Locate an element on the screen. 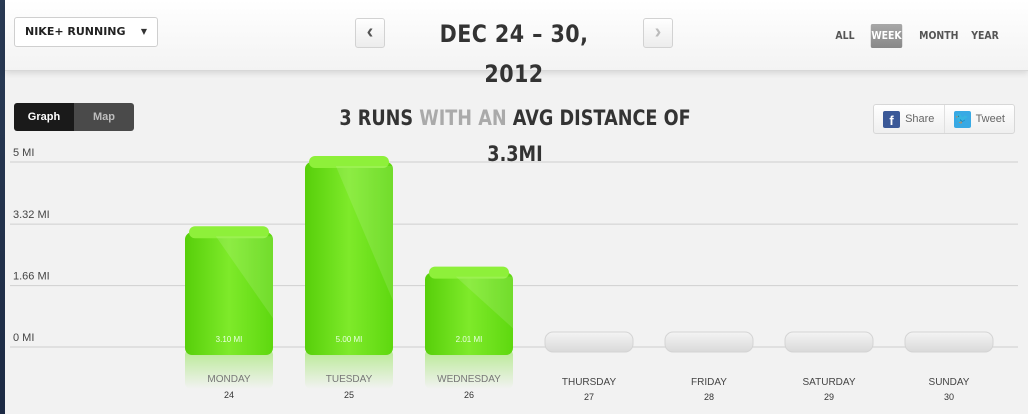  next-week-button: › is located at coordinates (658, 33).